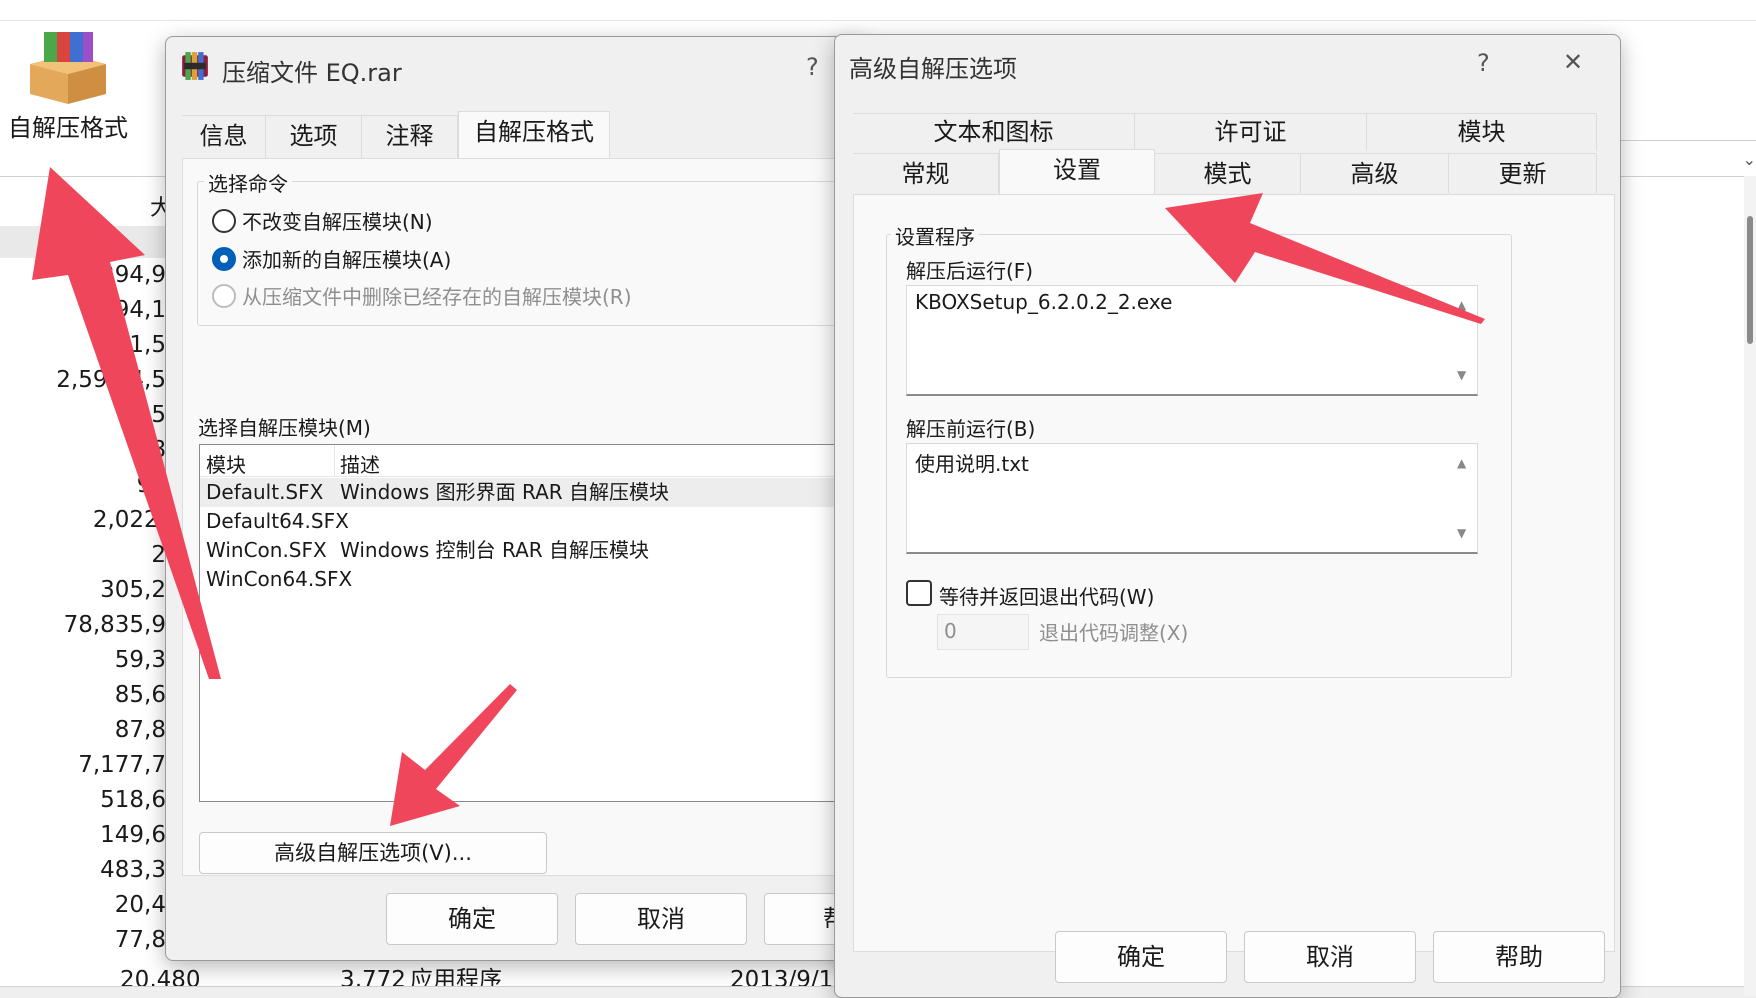 The width and height of the screenshot is (1756, 998). I want to click on file-size-cell: 2, so click(85, 555).